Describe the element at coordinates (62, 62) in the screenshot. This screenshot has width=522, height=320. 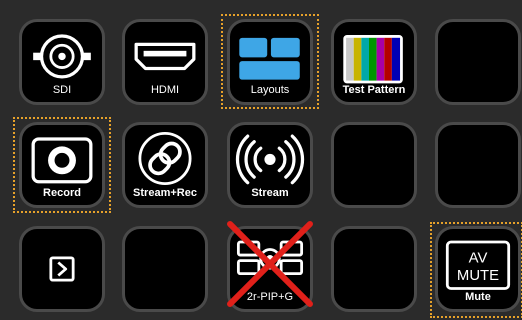
I see `key-sdi: SDI` at that location.